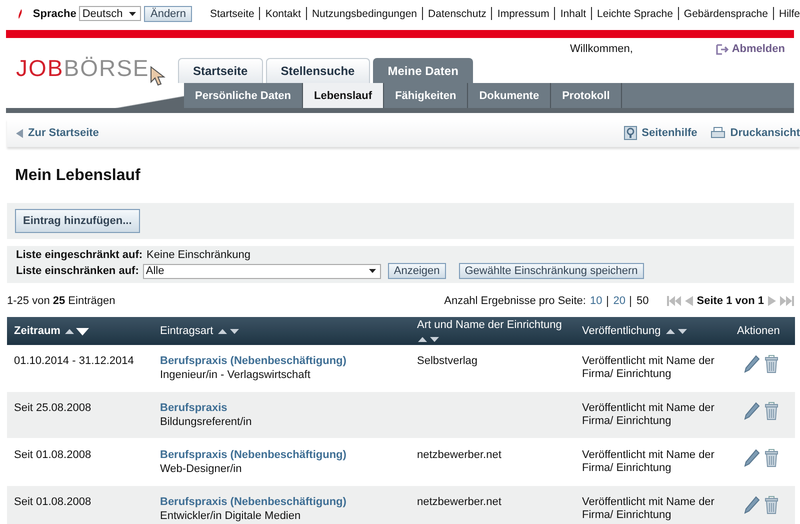 This screenshot has width=800, height=524. Describe the element at coordinates (187, 331) in the screenshot. I see `column-header: Eintragsart` at that location.